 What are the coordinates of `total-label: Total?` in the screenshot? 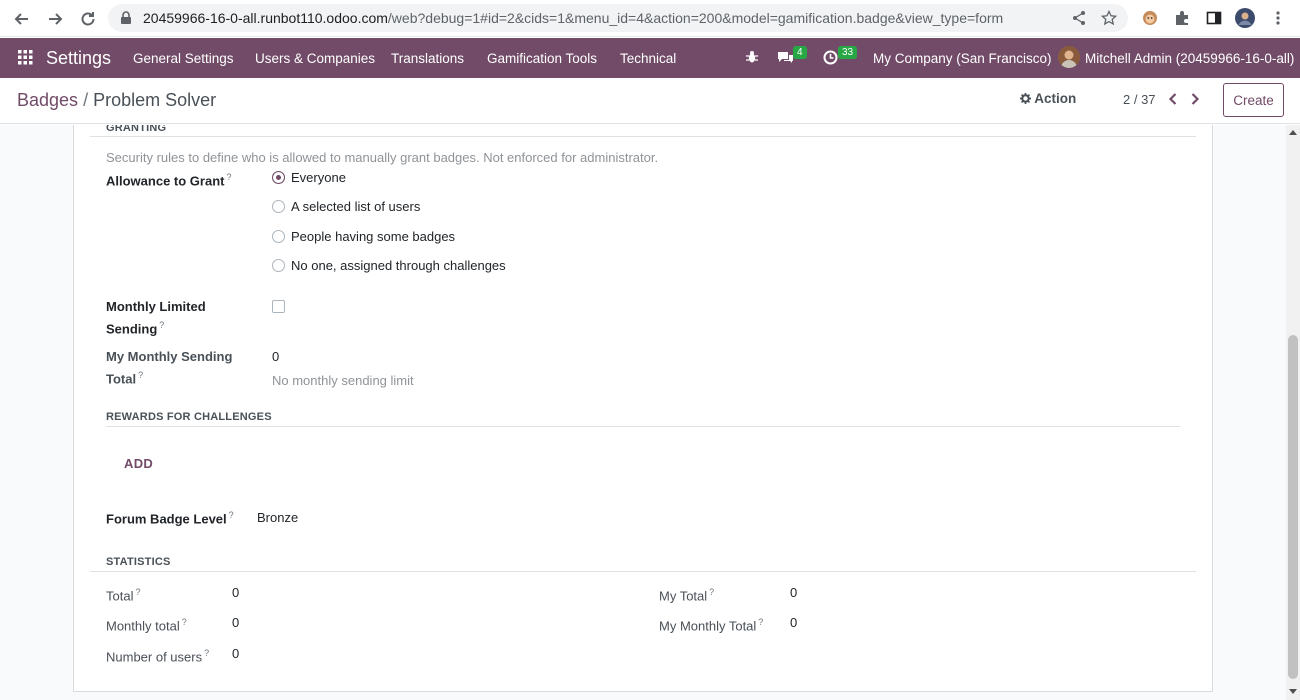 It's located at (123, 595).